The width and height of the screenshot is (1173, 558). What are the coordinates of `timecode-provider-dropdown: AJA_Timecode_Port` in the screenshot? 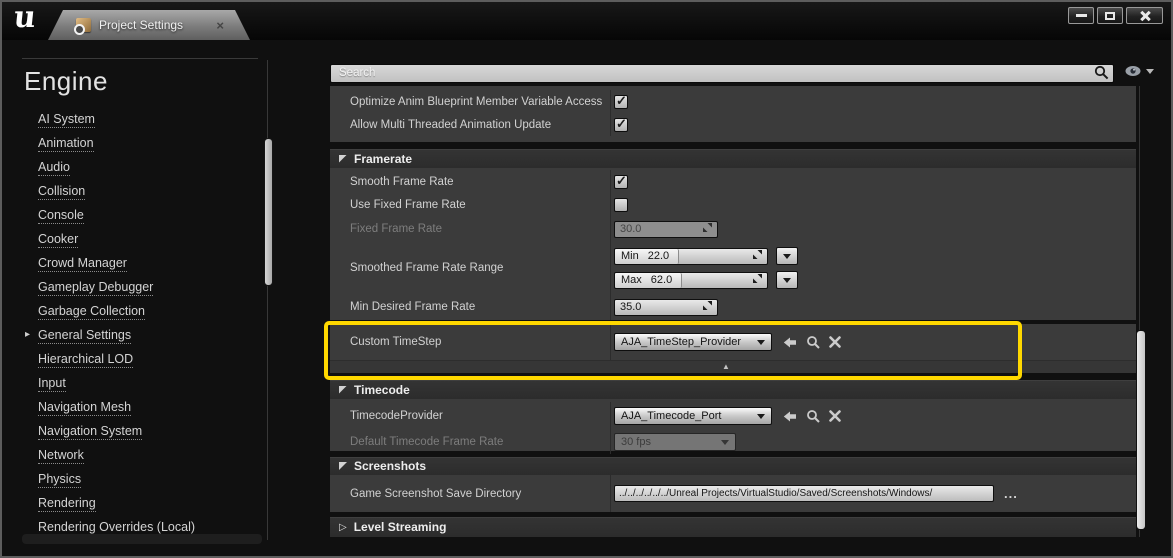 It's located at (693, 416).